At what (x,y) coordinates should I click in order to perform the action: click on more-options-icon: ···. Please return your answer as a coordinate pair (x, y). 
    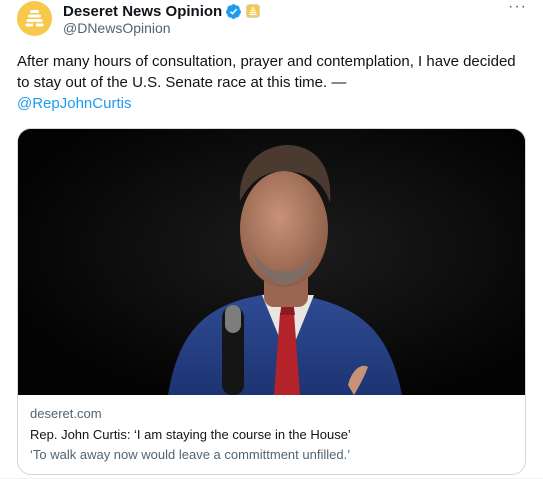
    Looking at the image, I should click on (517, 7).